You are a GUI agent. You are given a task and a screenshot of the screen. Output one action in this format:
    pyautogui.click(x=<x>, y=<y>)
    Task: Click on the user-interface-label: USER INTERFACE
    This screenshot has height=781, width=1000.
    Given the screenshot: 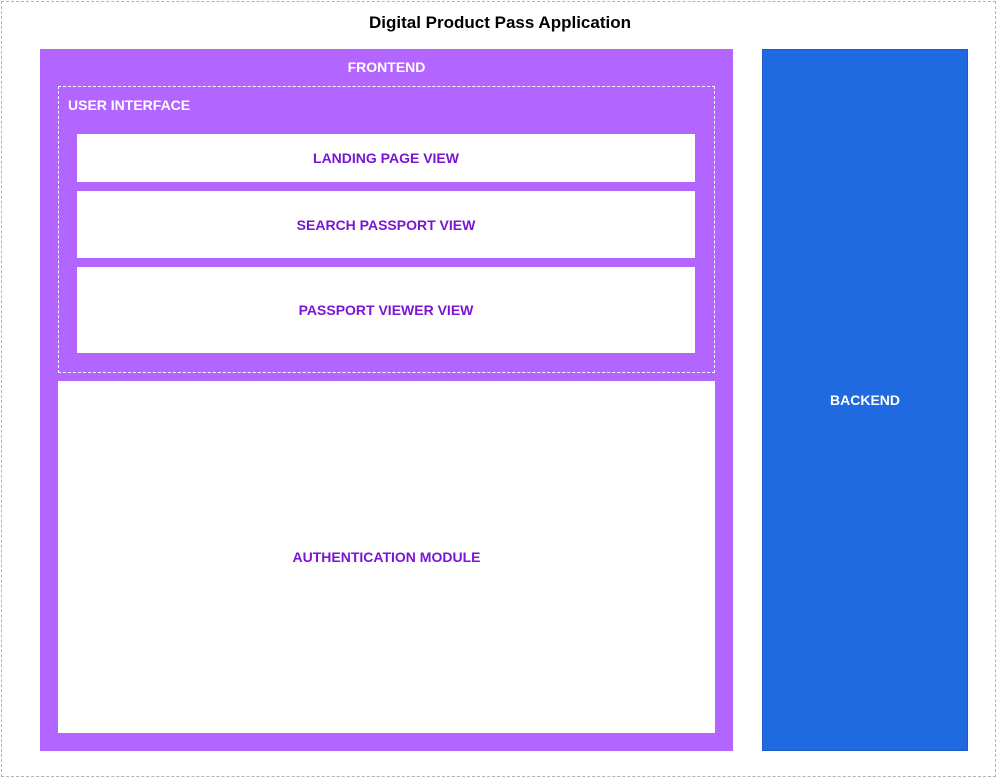 What is the action you would take?
    pyautogui.click(x=129, y=105)
    